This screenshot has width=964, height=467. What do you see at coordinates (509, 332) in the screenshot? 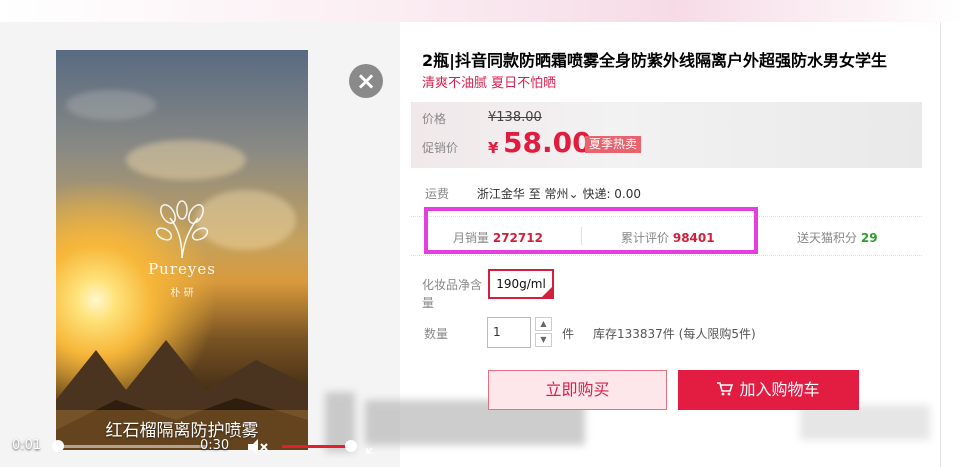
I see `quantity-input: 1` at bounding box center [509, 332].